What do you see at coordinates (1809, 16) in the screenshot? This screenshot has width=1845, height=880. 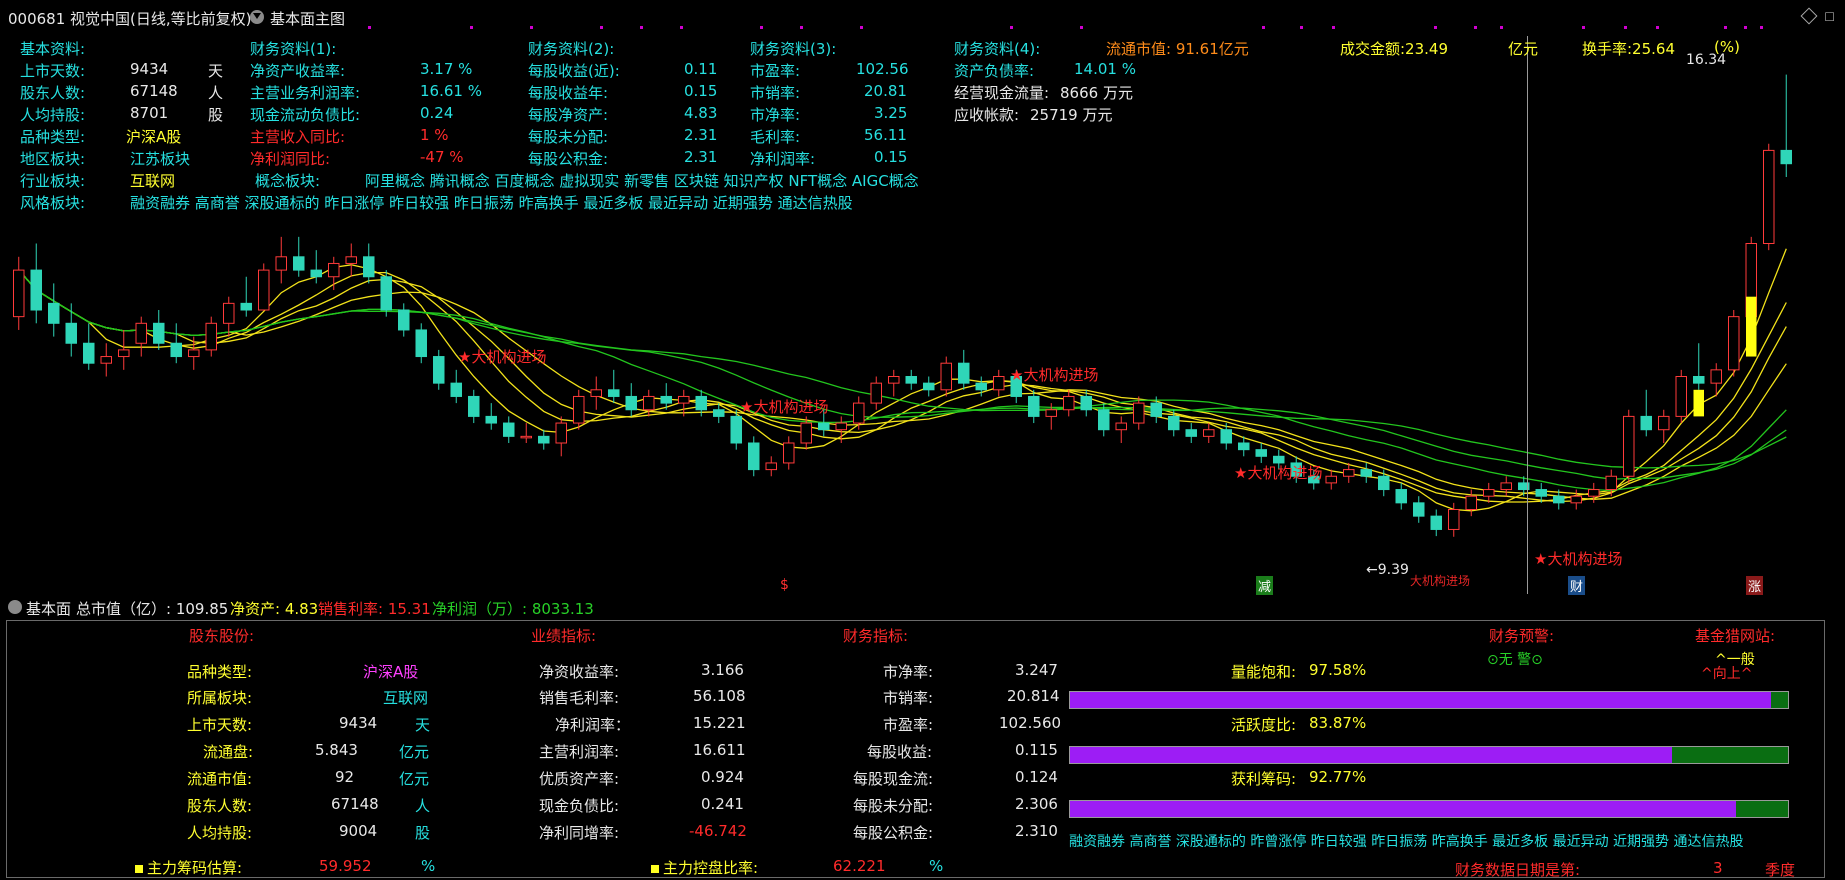 I see `diamond-icon` at bounding box center [1809, 16].